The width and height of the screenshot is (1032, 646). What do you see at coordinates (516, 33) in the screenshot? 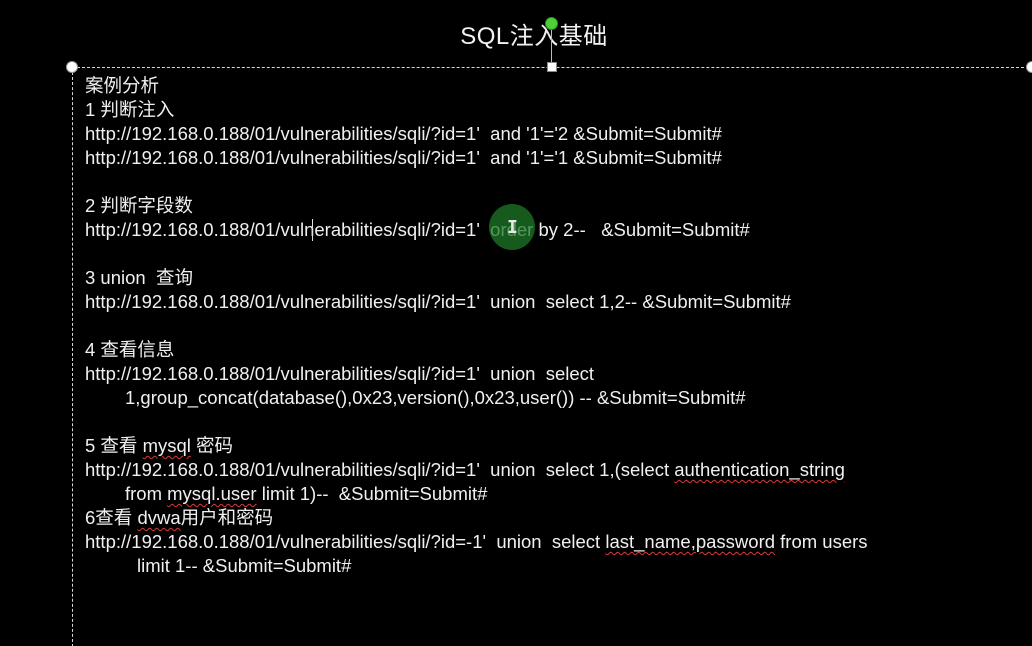
I see `slide-title: SQL注入基础` at bounding box center [516, 33].